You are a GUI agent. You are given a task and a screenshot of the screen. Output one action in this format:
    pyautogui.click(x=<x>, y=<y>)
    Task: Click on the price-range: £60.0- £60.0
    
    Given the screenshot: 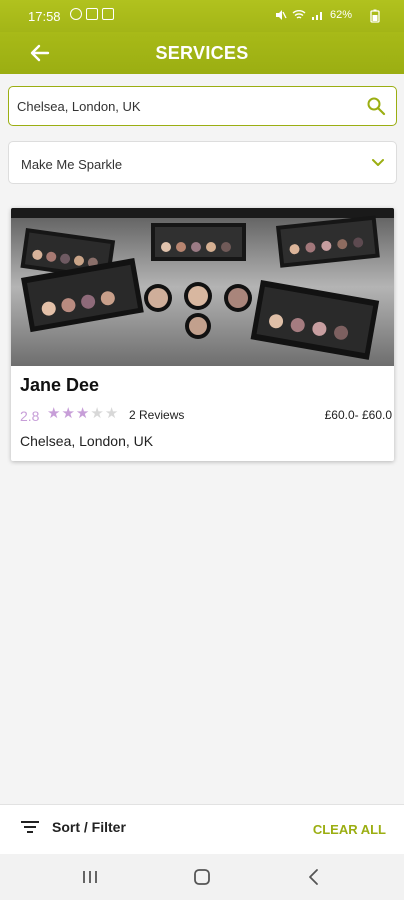 What is the action you would take?
    pyautogui.click(x=358, y=415)
    